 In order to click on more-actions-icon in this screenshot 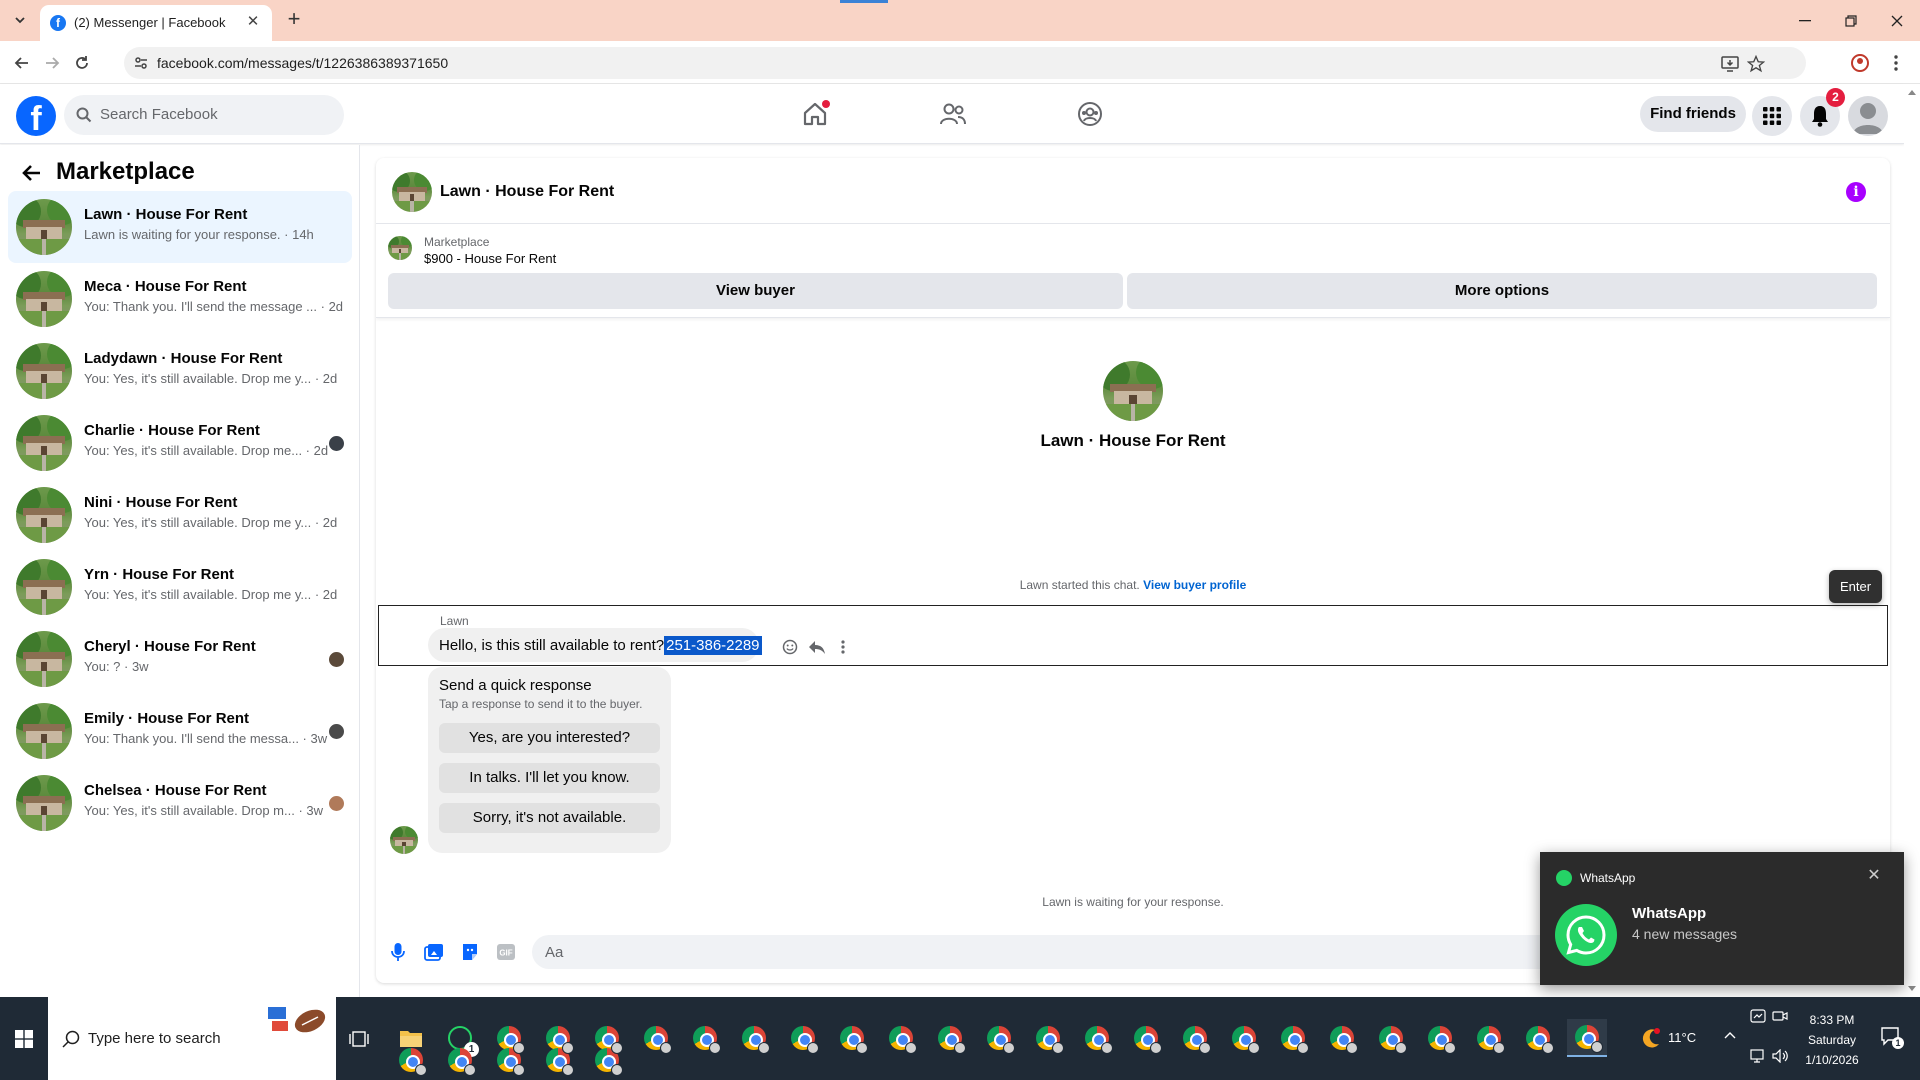, I will do `click(843, 647)`.